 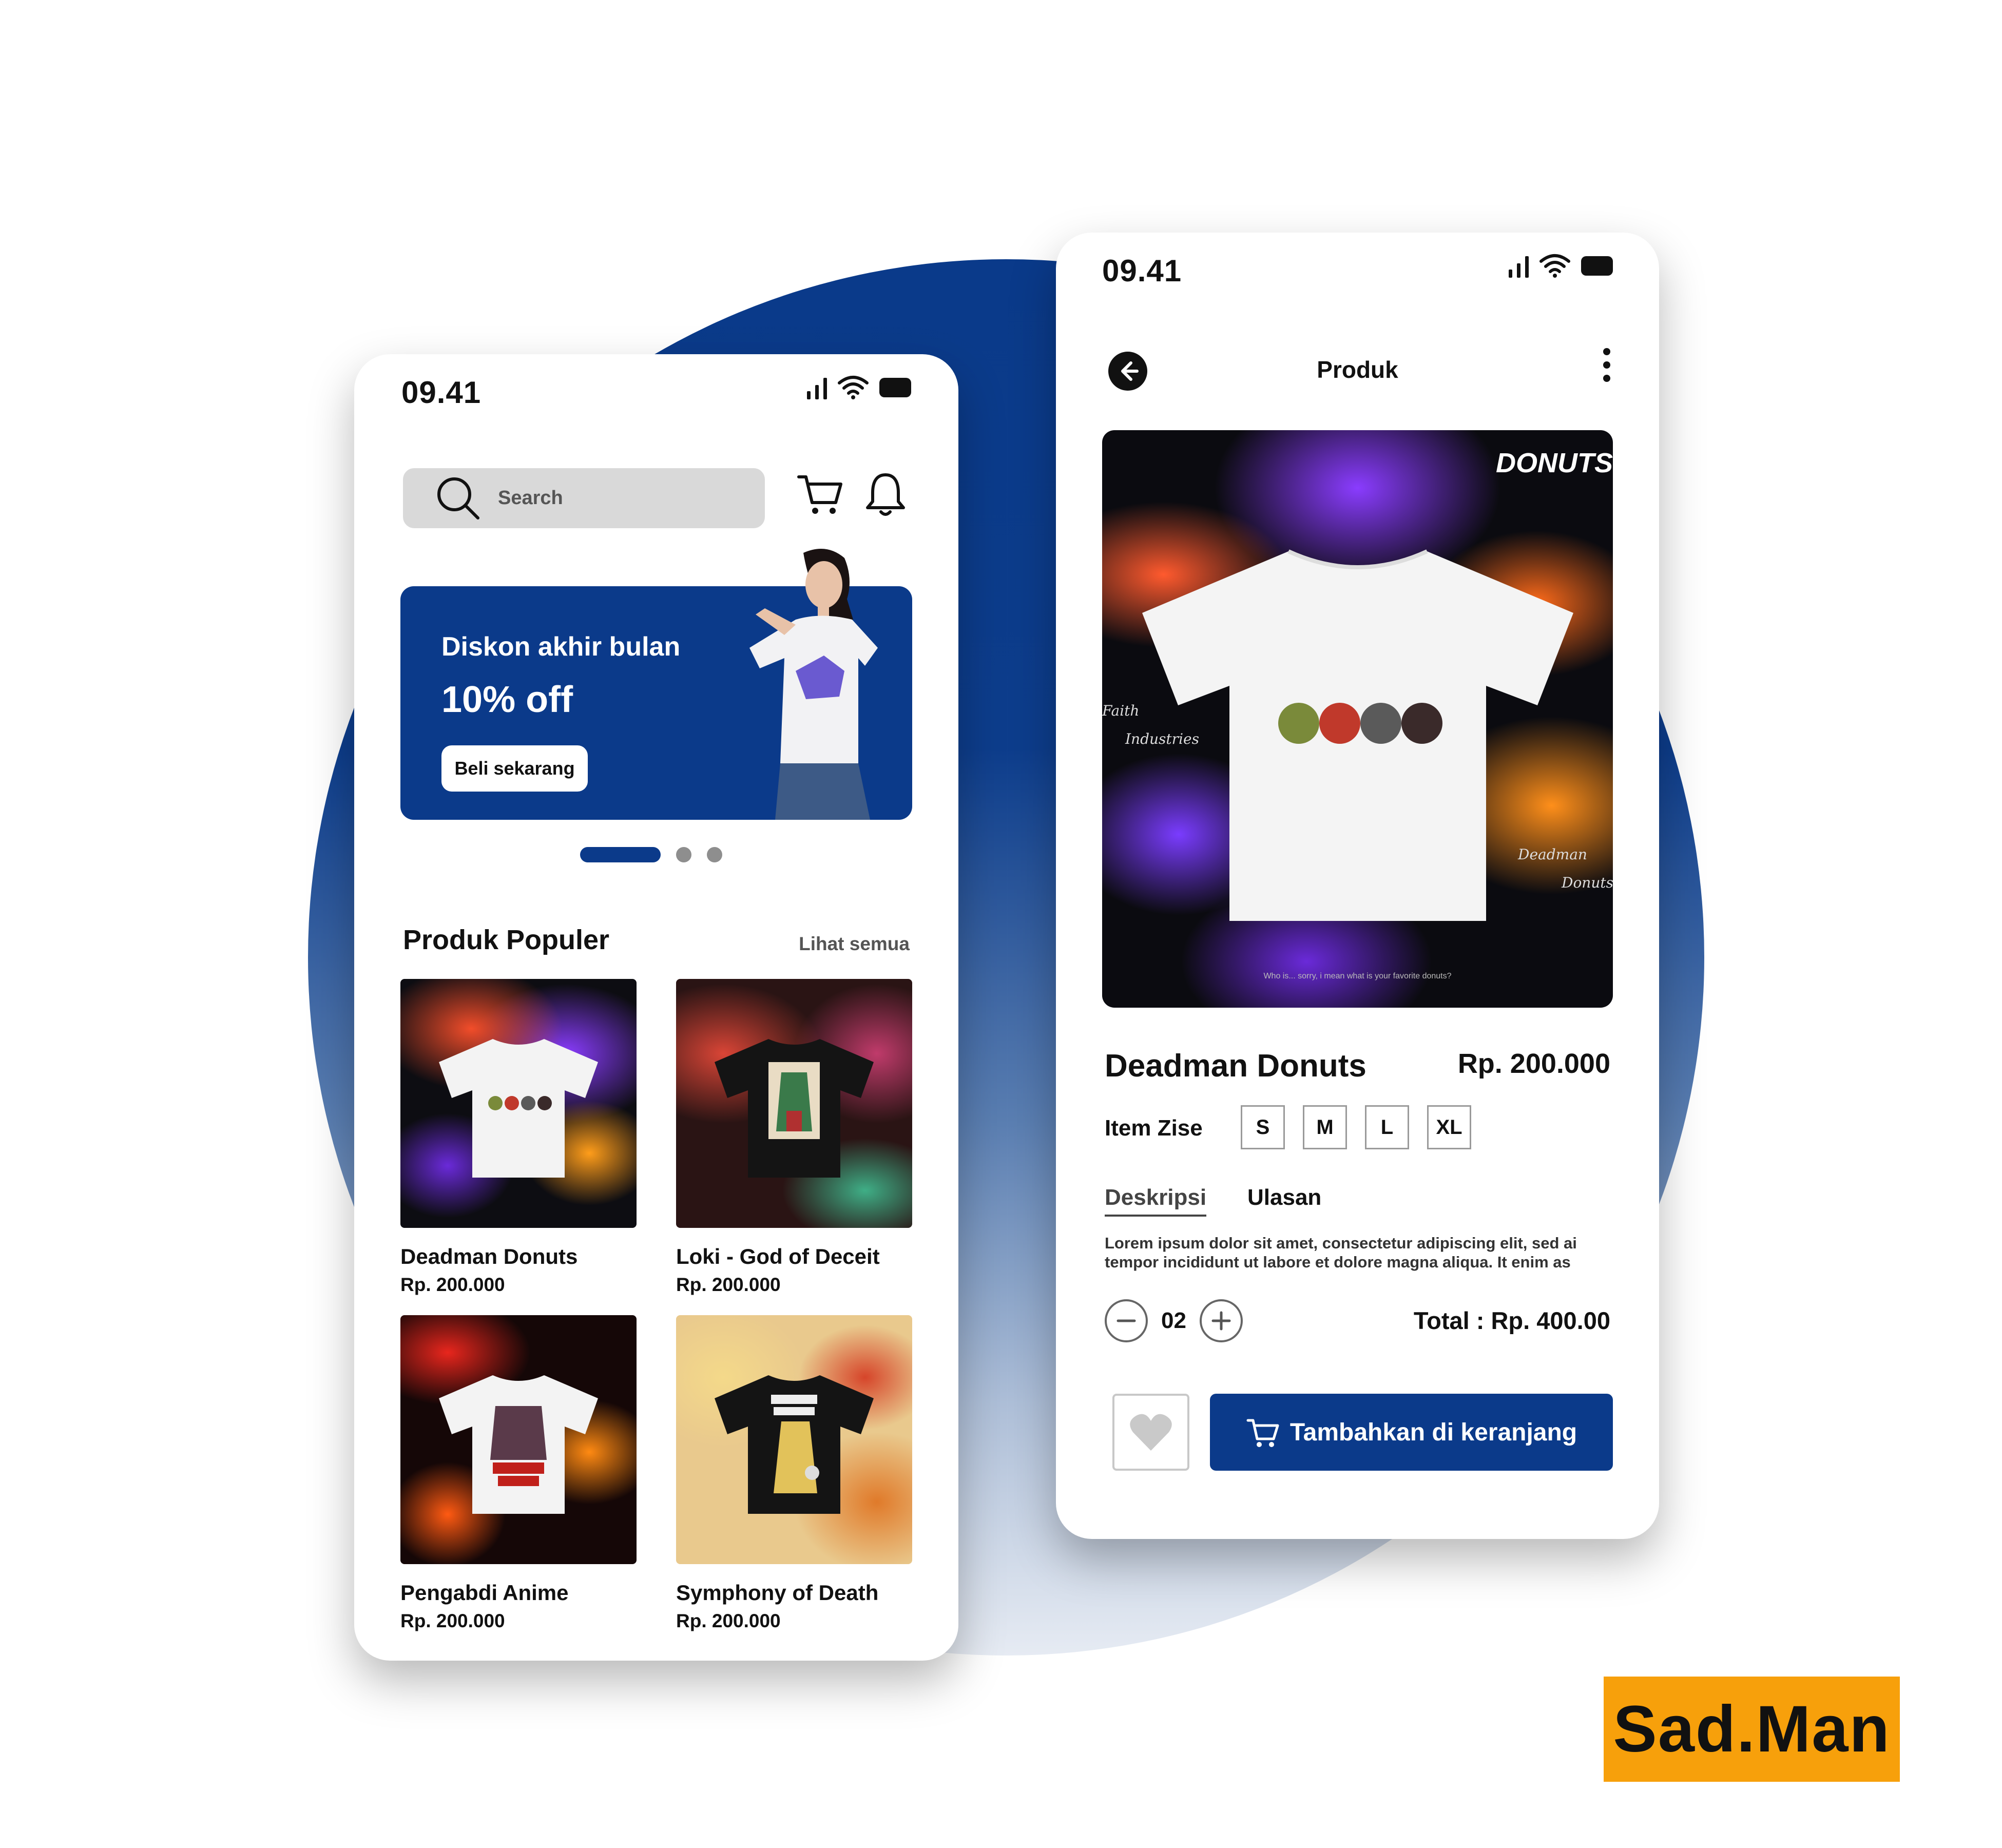 I want to click on heart-icon, so click(x=1151, y=1432).